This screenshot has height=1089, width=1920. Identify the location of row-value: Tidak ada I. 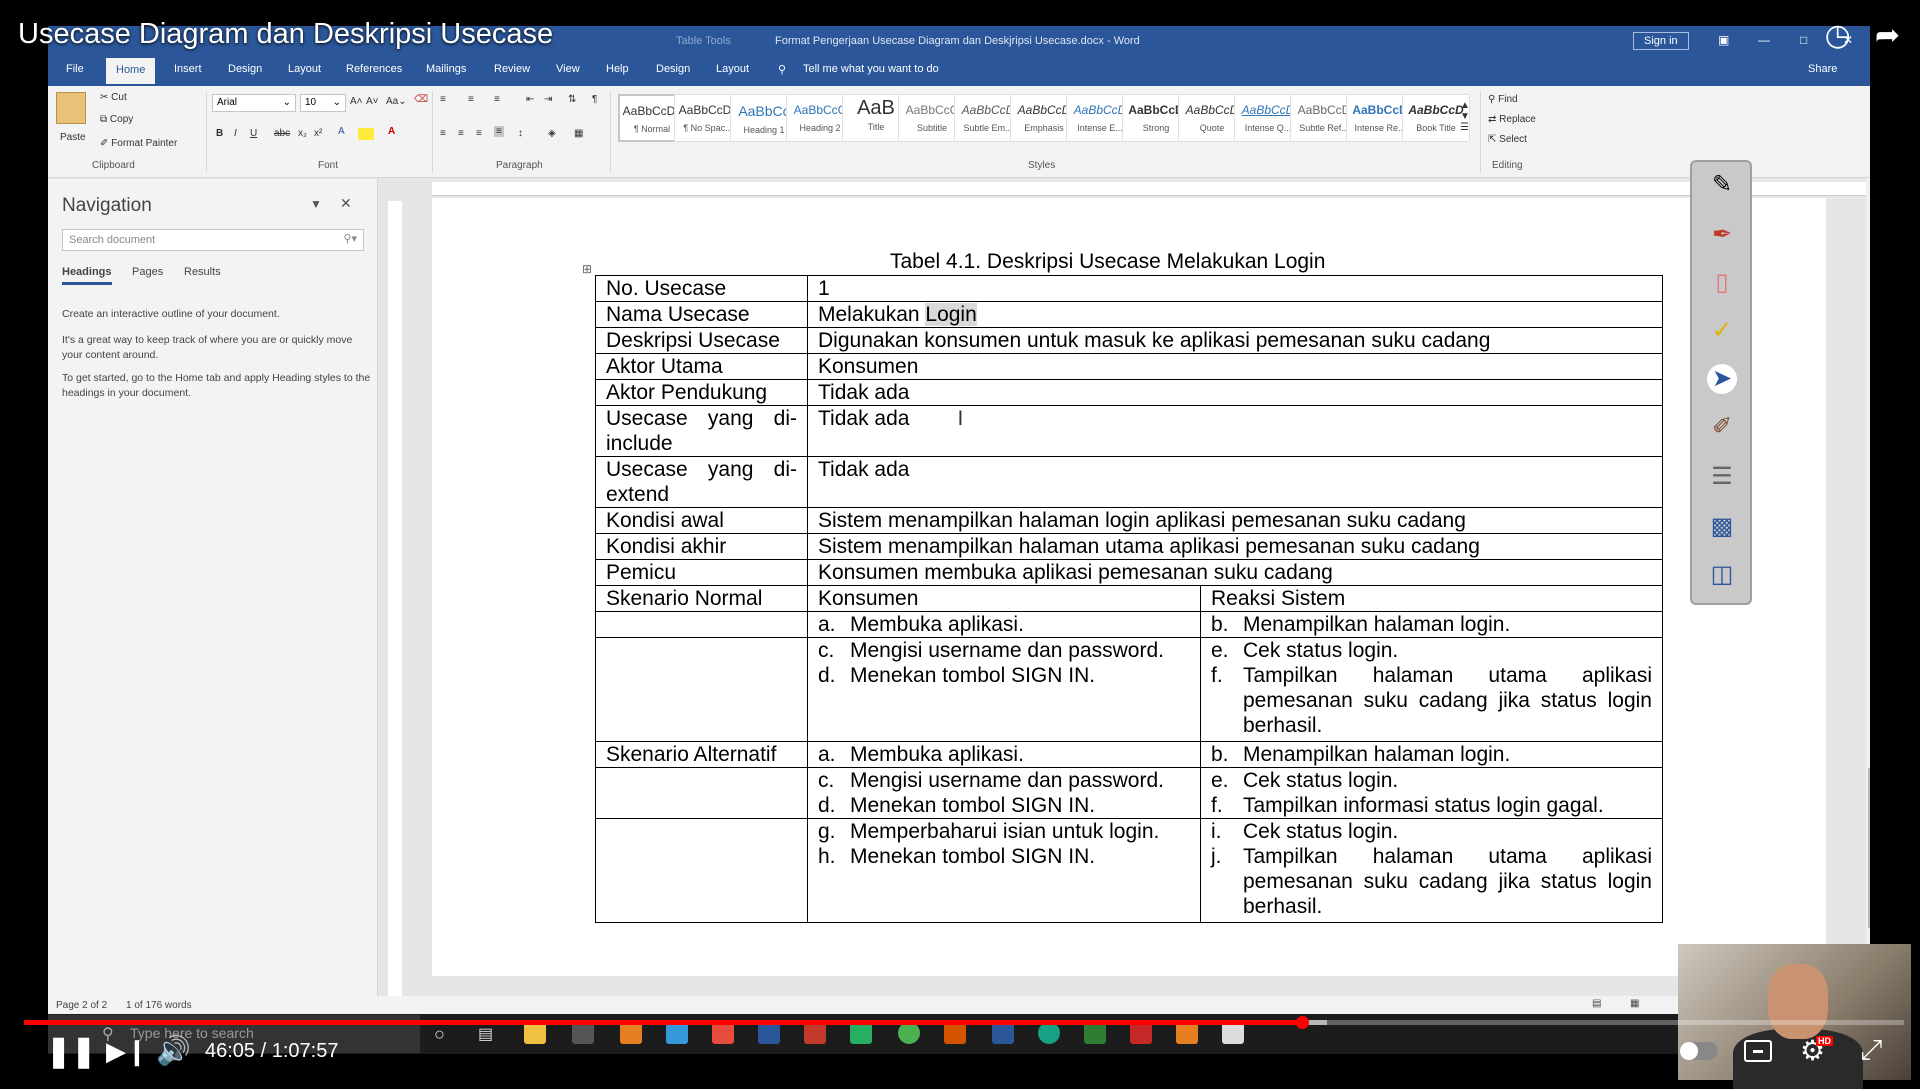
(1235, 431).